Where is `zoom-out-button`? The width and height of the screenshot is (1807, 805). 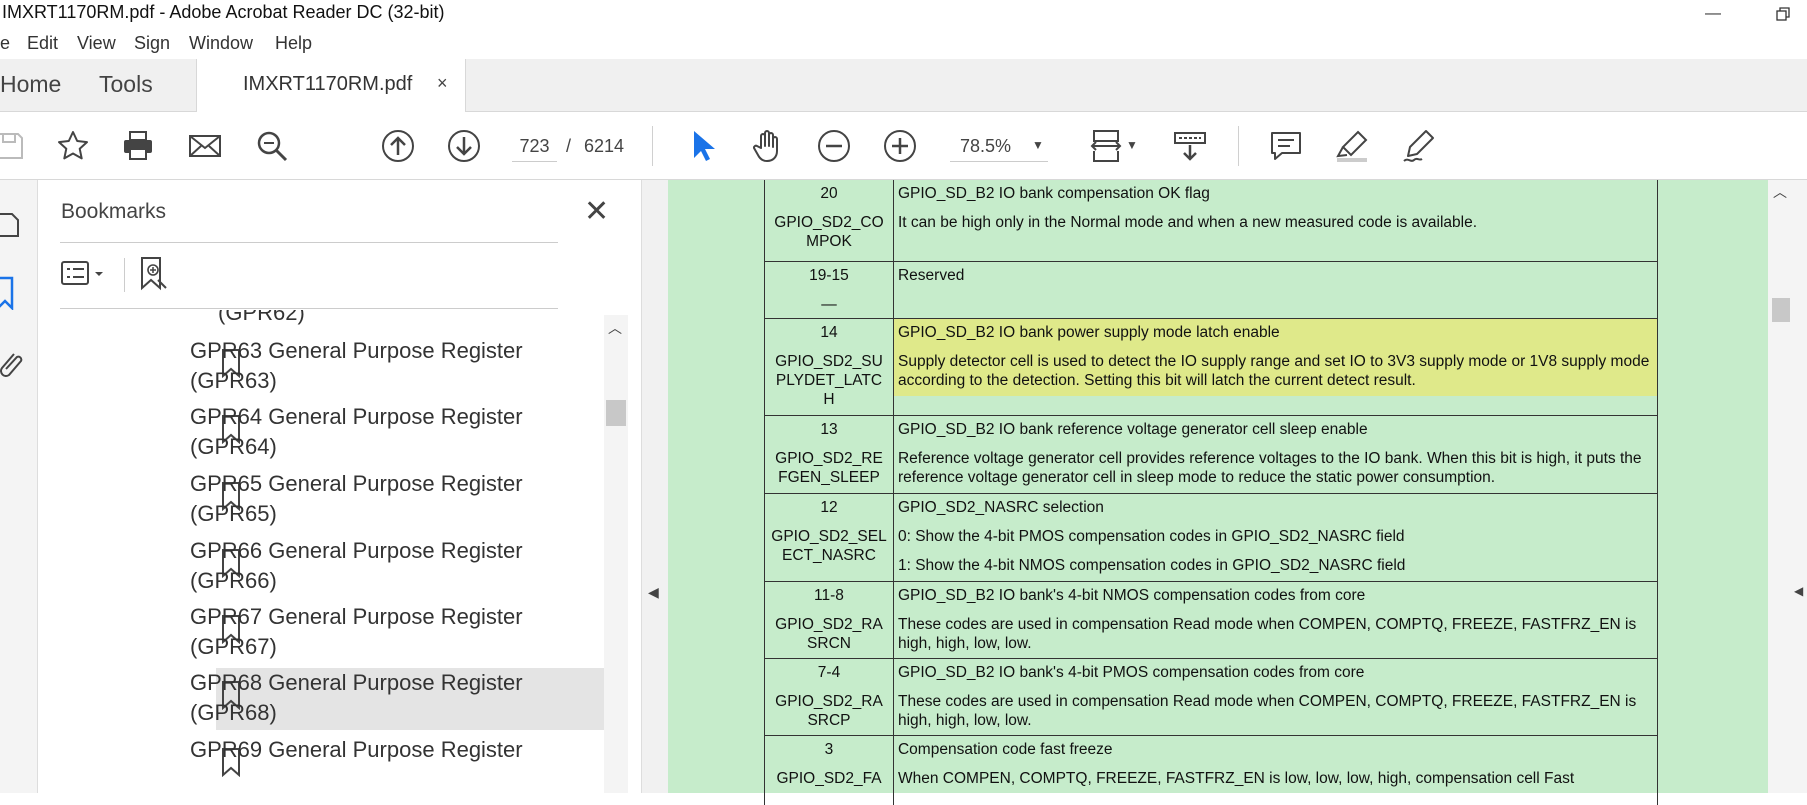 zoom-out-button is located at coordinates (834, 146).